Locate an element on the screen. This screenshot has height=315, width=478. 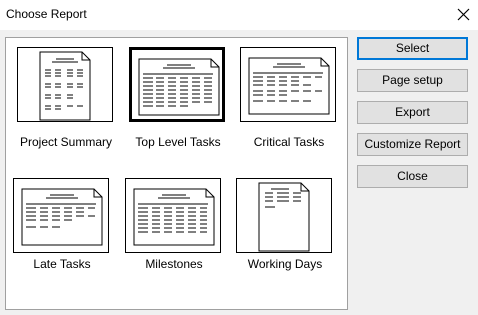
report-late-tasks: Late Tasks is located at coordinates (62, 235).